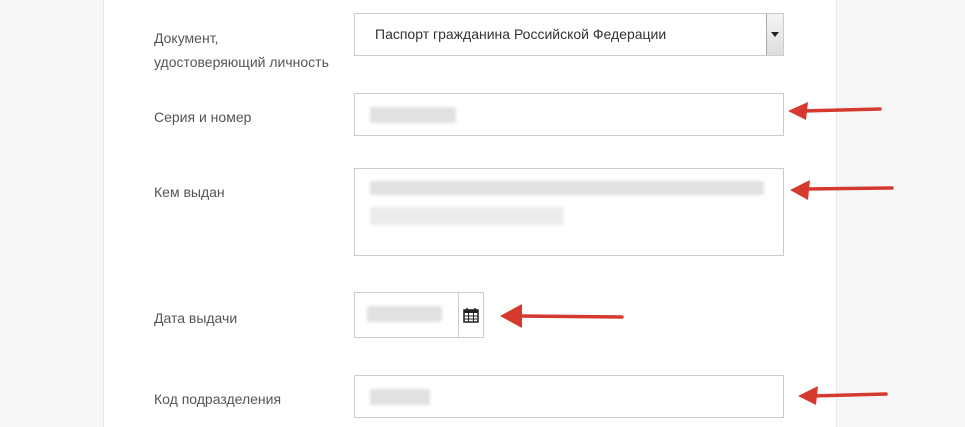  What do you see at coordinates (196, 318) in the screenshot?
I see `issue-date-label: Дата выдачи` at bounding box center [196, 318].